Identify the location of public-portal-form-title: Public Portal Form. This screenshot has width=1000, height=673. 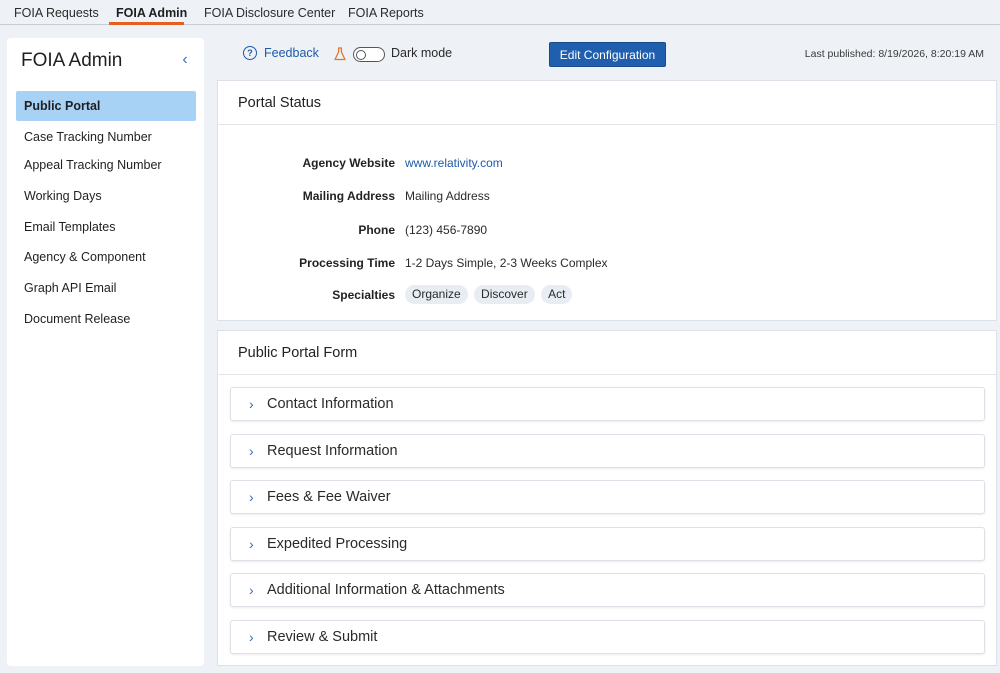
(607, 353).